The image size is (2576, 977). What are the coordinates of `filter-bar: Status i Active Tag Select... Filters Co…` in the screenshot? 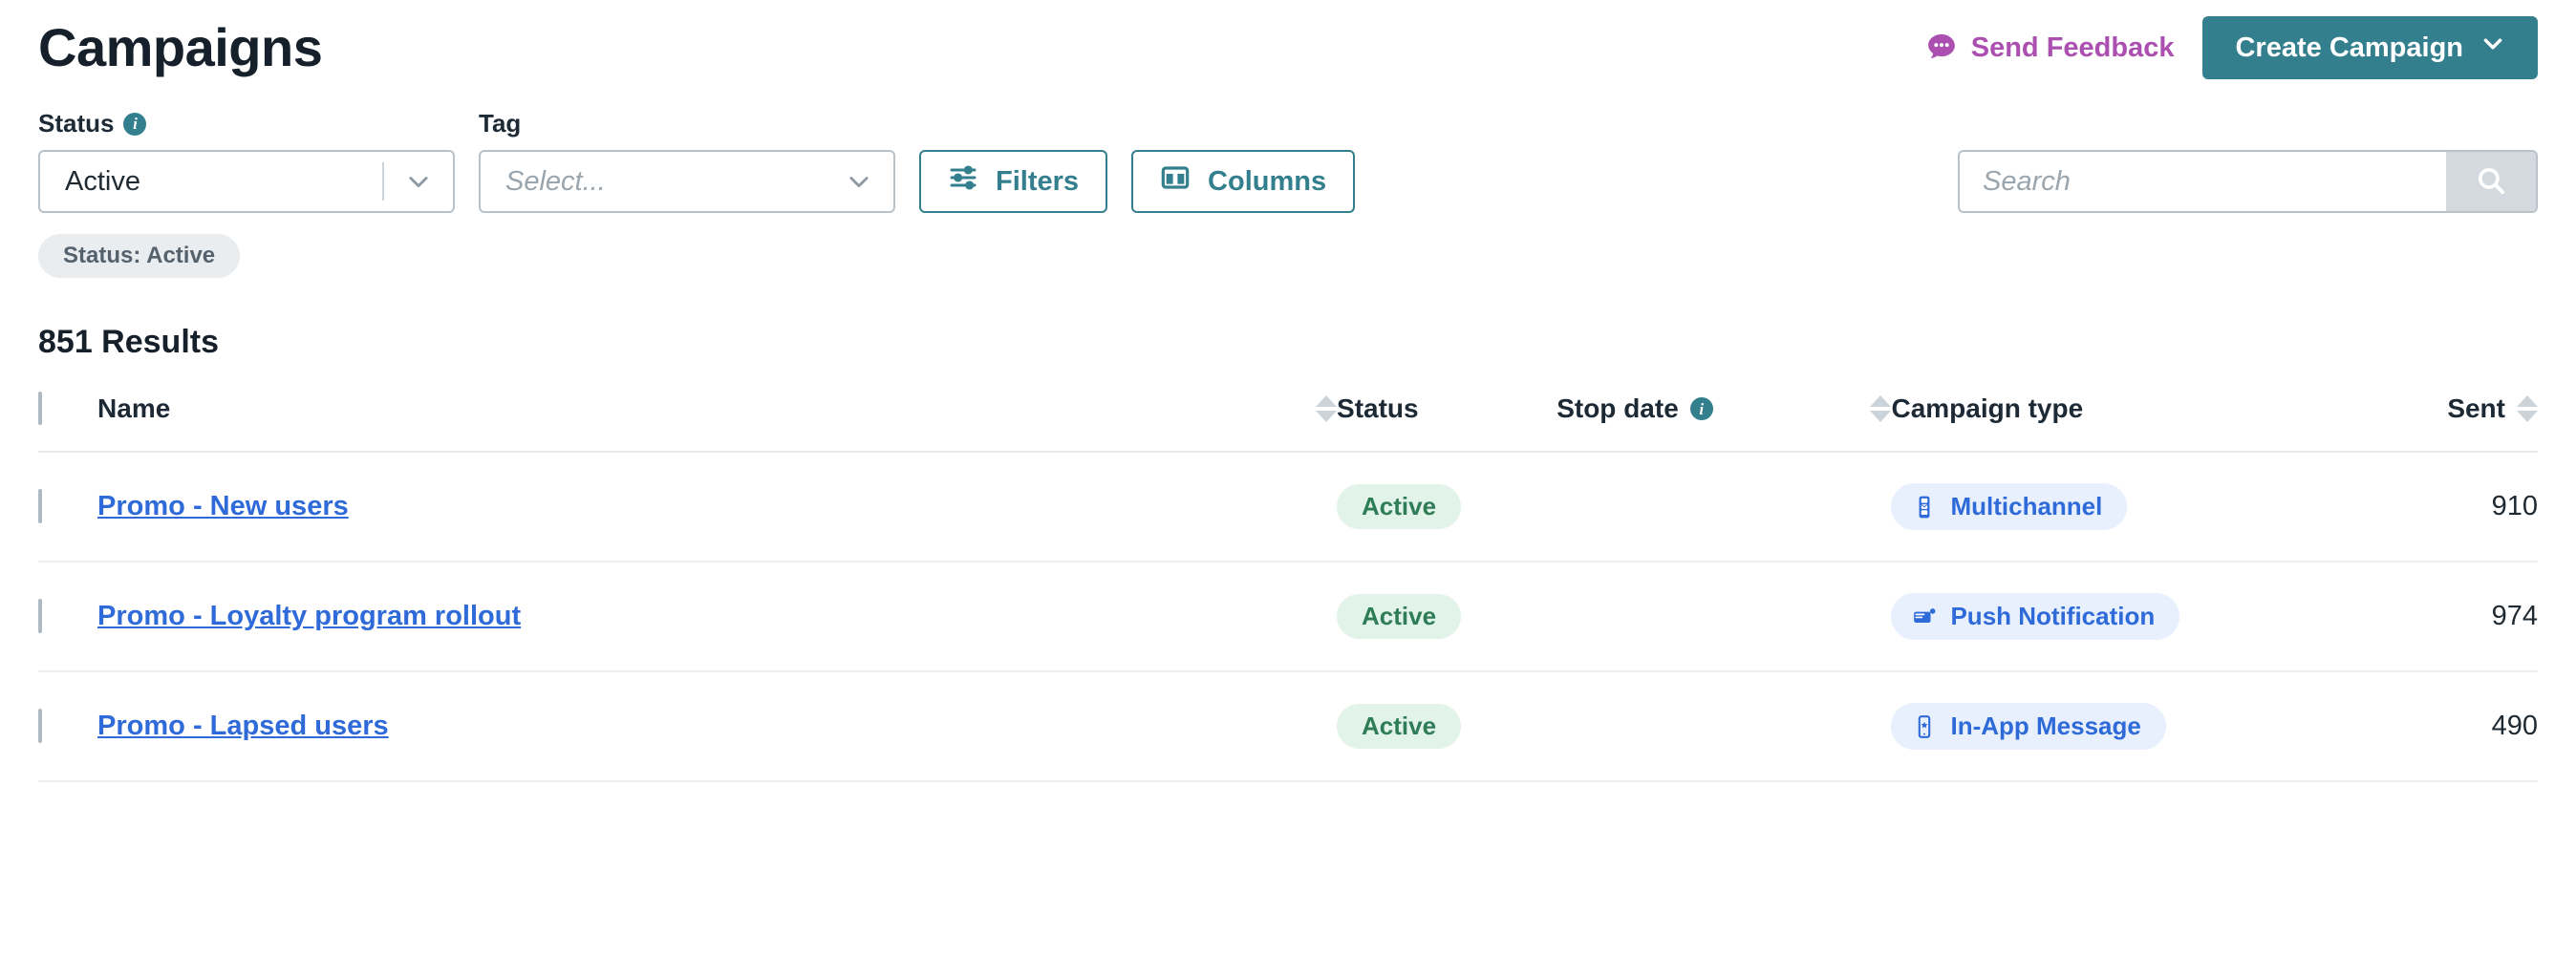 It's located at (1288, 161).